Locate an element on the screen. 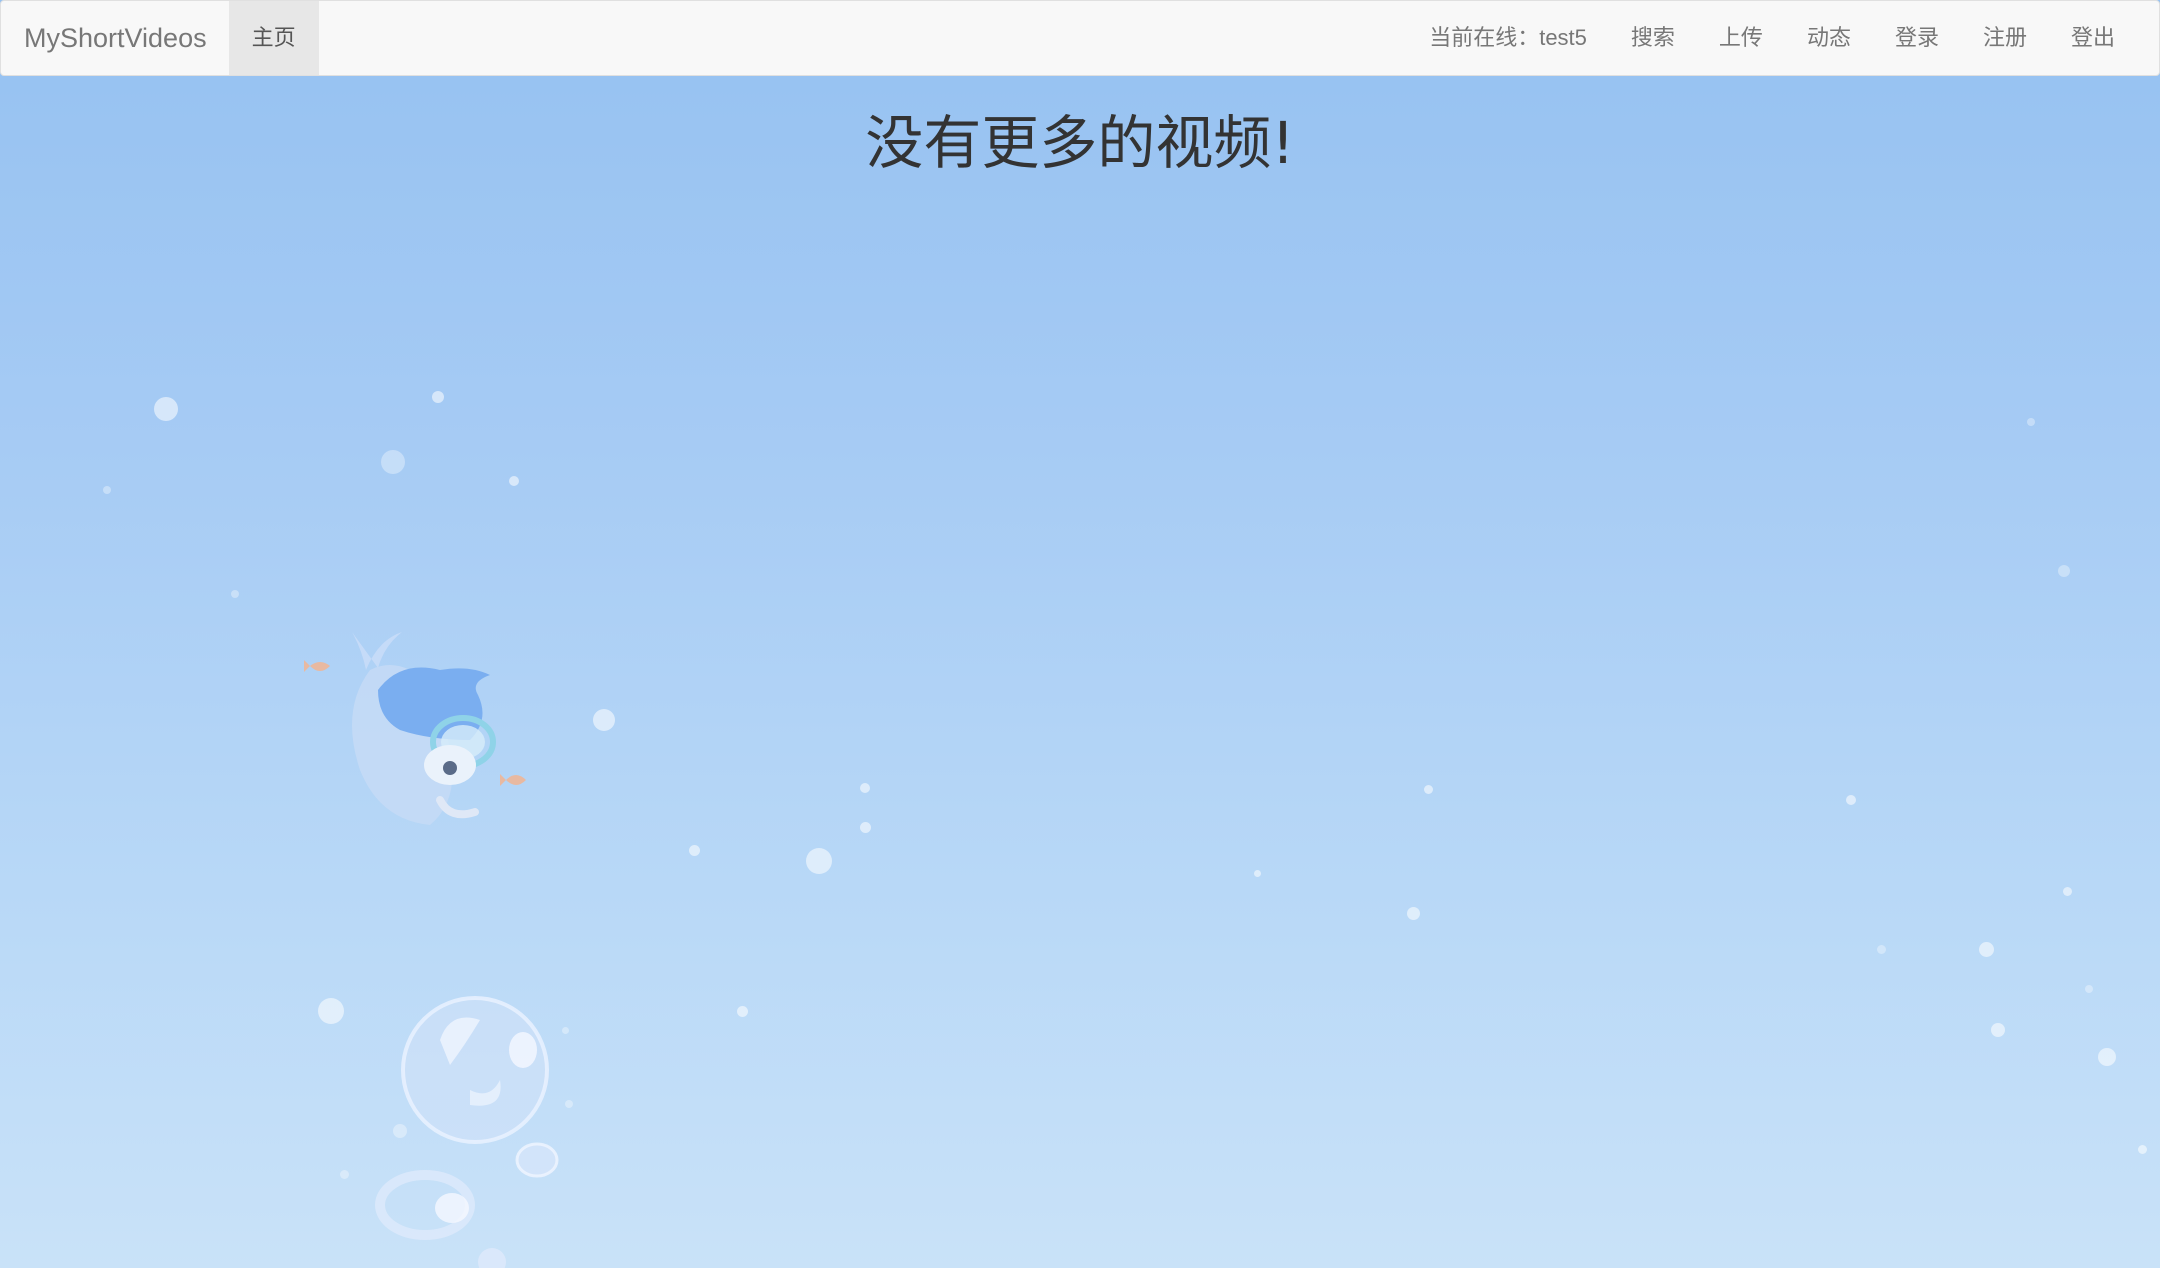 This screenshot has height=1268, width=2160. brand-link: MyShortVideos is located at coordinates (115, 38).